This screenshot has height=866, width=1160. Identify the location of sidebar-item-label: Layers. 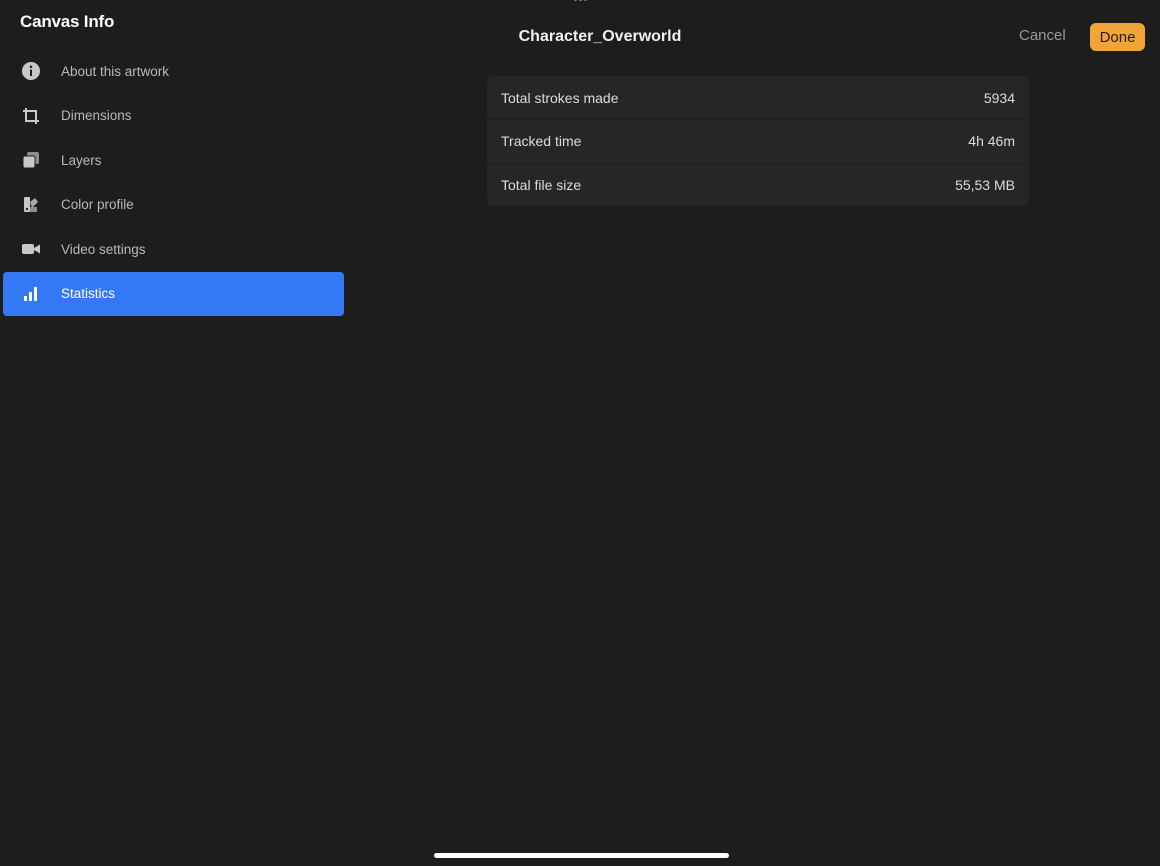
(81, 160).